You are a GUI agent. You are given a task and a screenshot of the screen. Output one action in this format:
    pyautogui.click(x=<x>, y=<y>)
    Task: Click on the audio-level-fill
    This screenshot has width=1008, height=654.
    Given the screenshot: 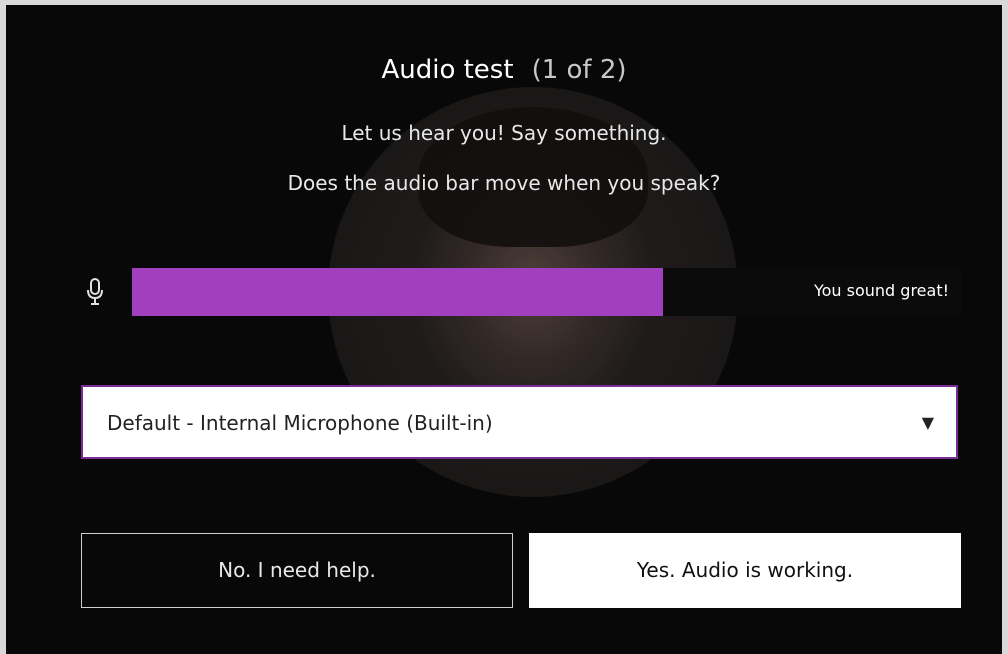 What is the action you would take?
    pyautogui.click(x=397, y=292)
    